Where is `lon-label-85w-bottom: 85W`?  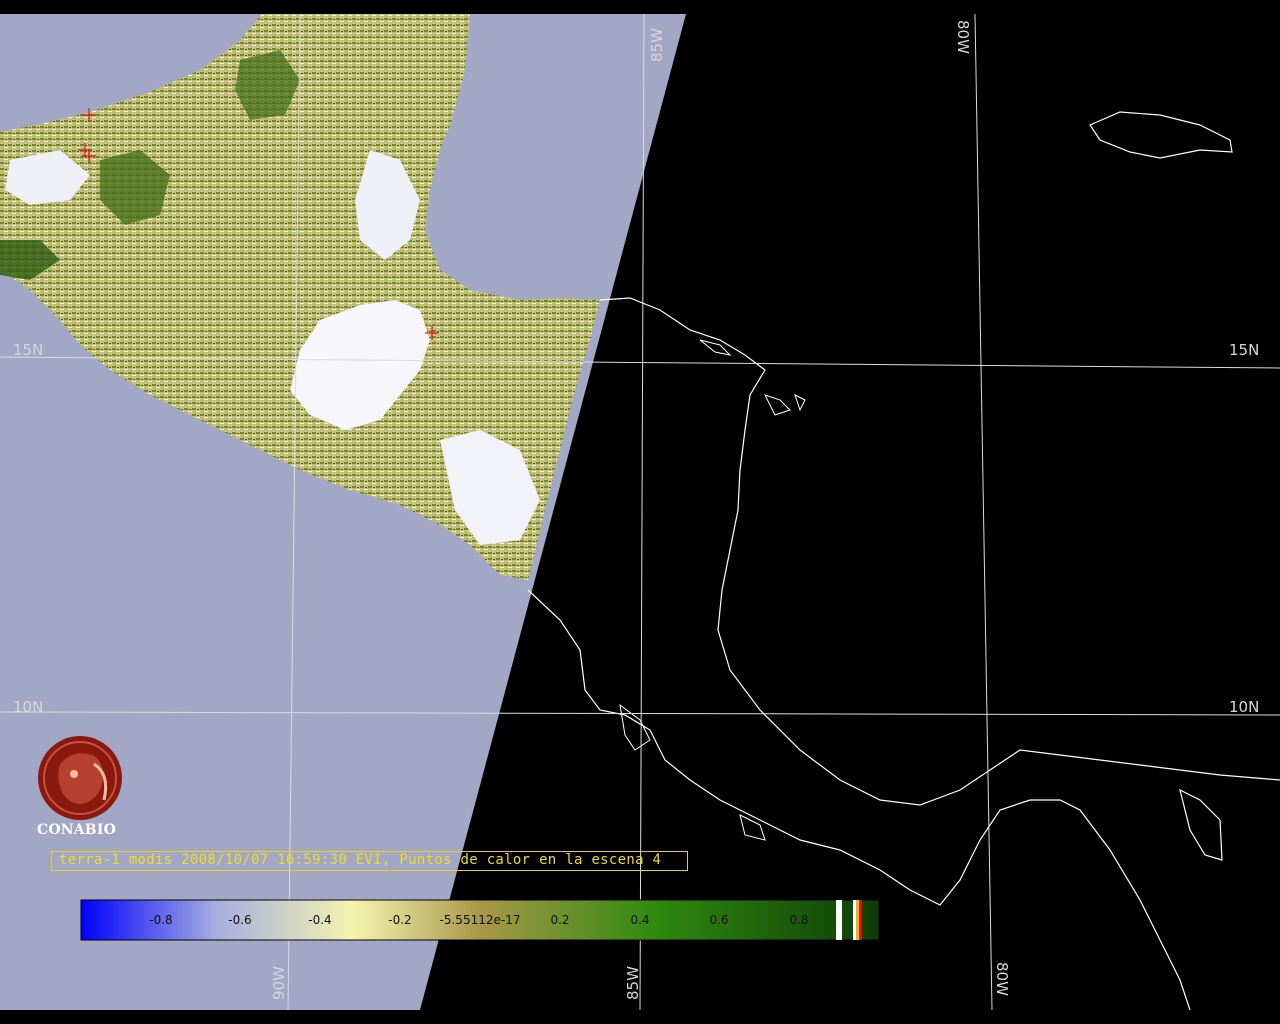
lon-label-85w-bottom: 85W is located at coordinates (633, 983).